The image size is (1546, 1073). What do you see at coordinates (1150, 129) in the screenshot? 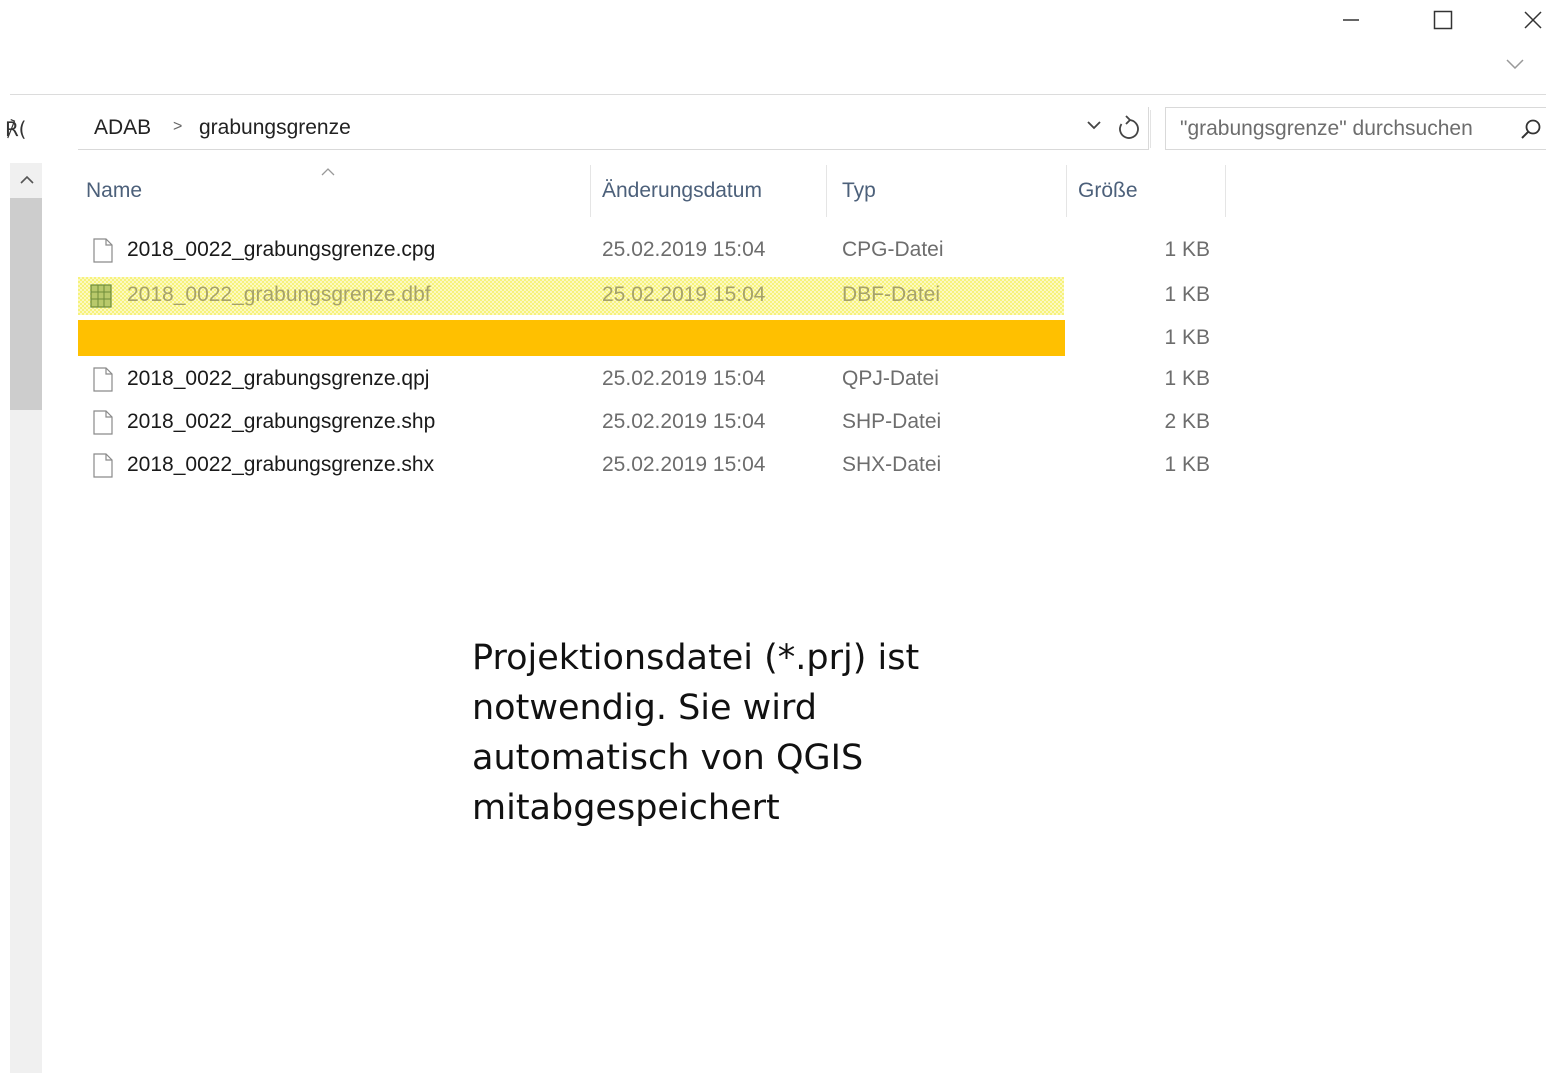
I see `address-divider` at bounding box center [1150, 129].